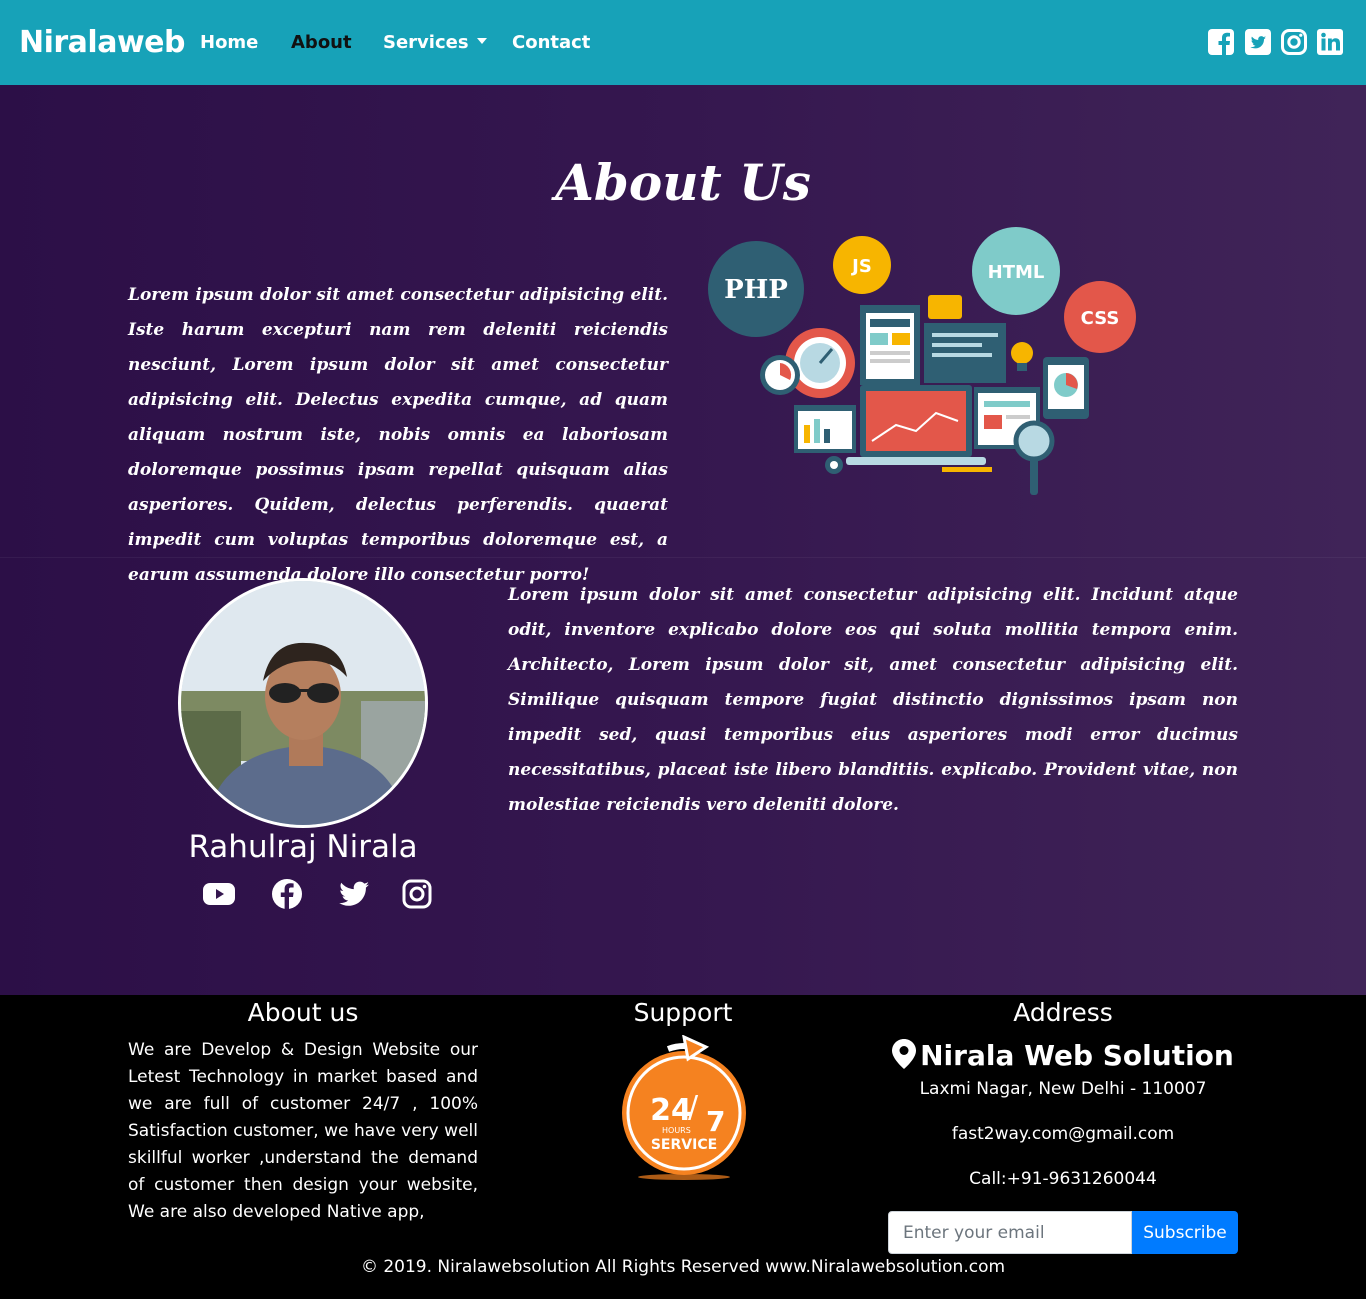  Describe the element at coordinates (1063, 1134) in the screenshot. I see `email-text: fast2way.com@gmail.com` at that location.